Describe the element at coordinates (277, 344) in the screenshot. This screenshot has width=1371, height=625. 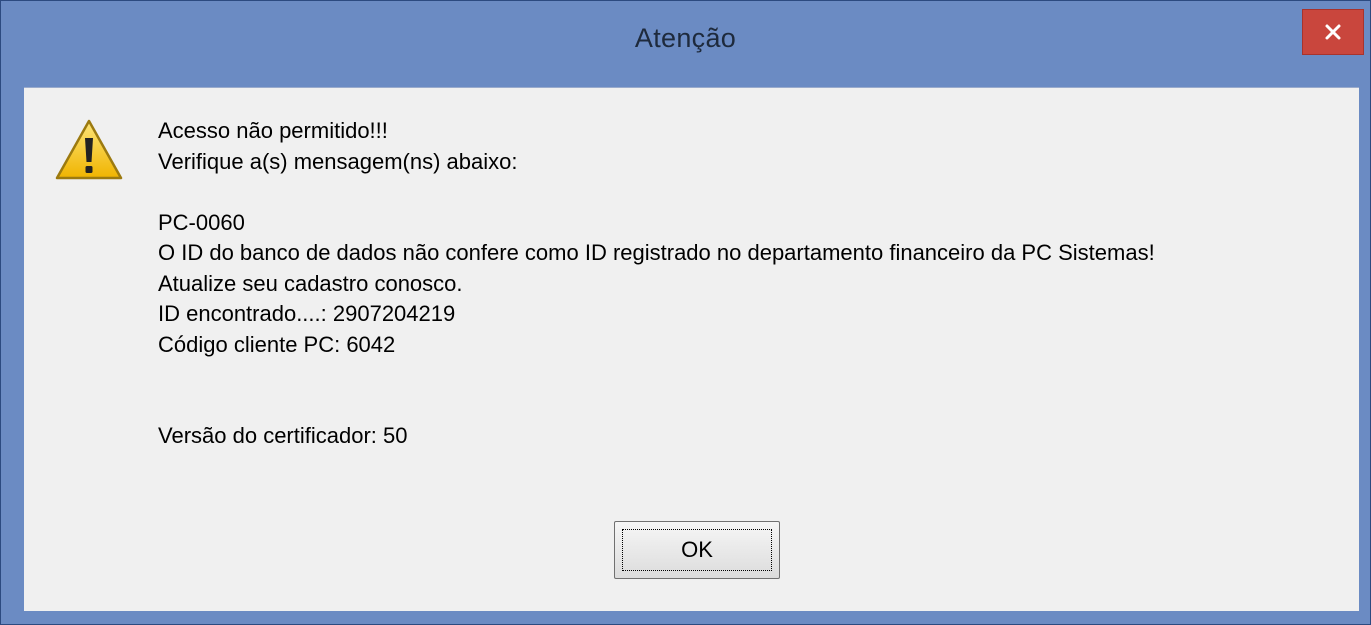
I see `message-line: Código cliente PC: 6042` at that location.